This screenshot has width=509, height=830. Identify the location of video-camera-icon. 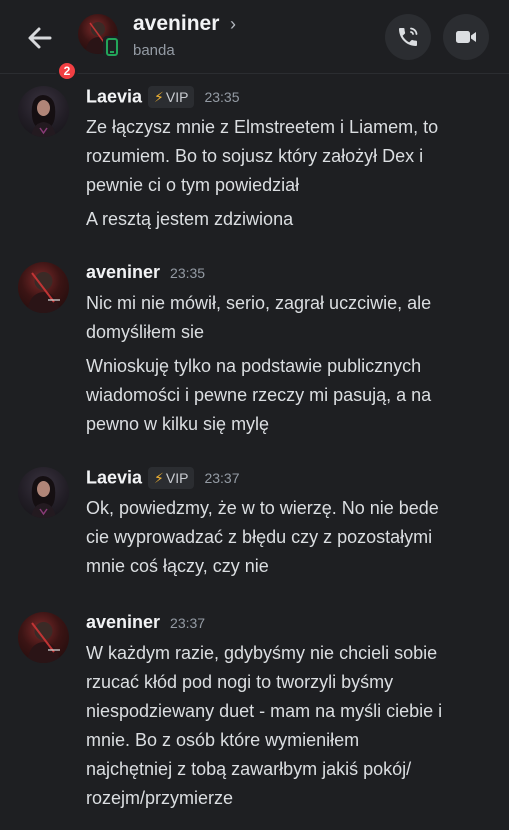
(466, 37).